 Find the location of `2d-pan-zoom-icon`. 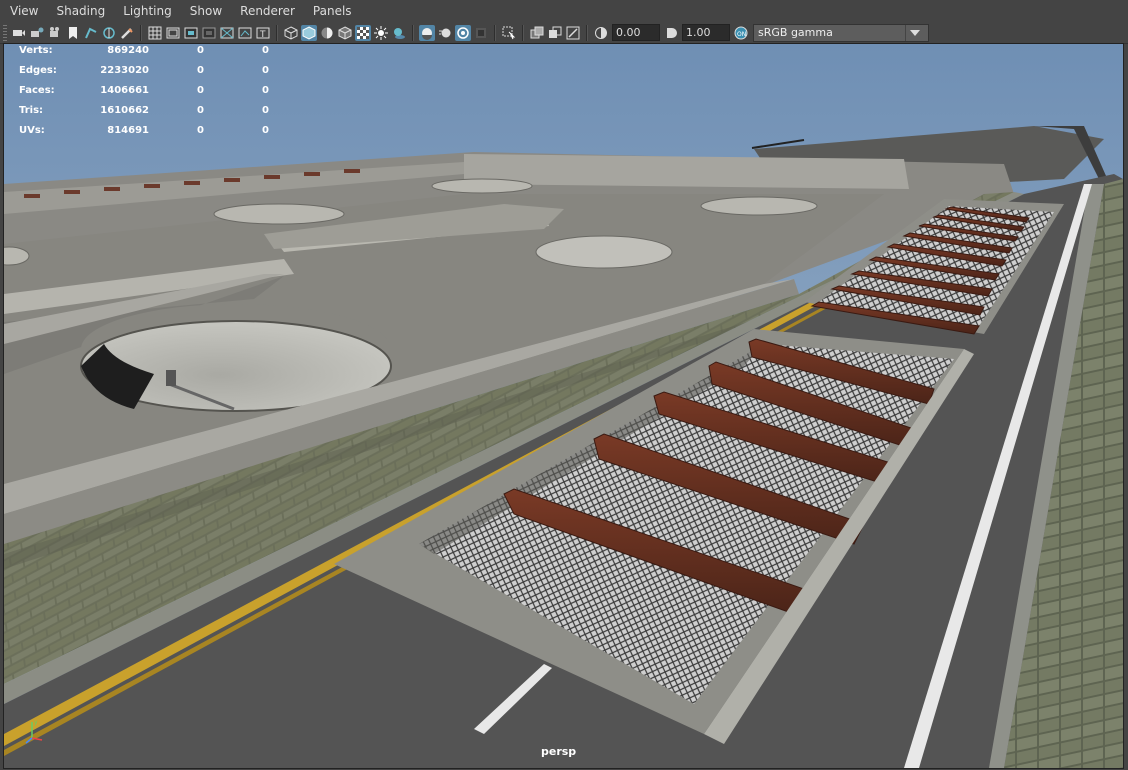

2d-pan-zoom-icon is located at coordinates (91, 33).